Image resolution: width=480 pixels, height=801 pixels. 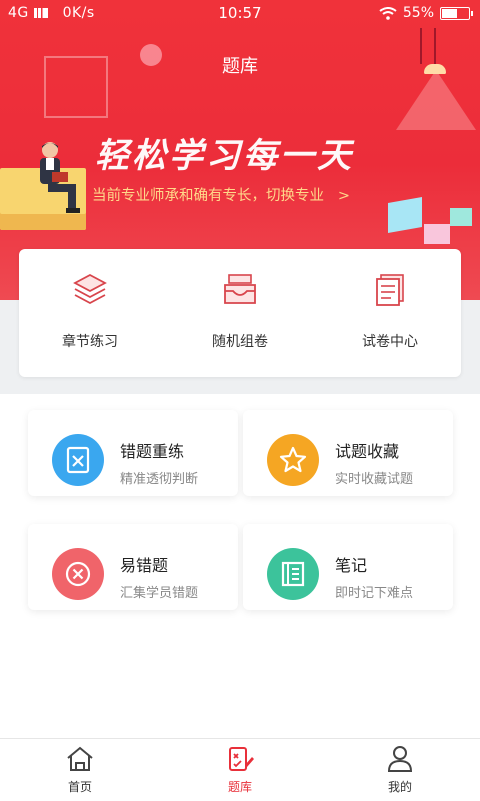 What do you see at coordinates (240, 66) in the screenshot?
I see `page-title: 题库` at bounding box center [240, 66].